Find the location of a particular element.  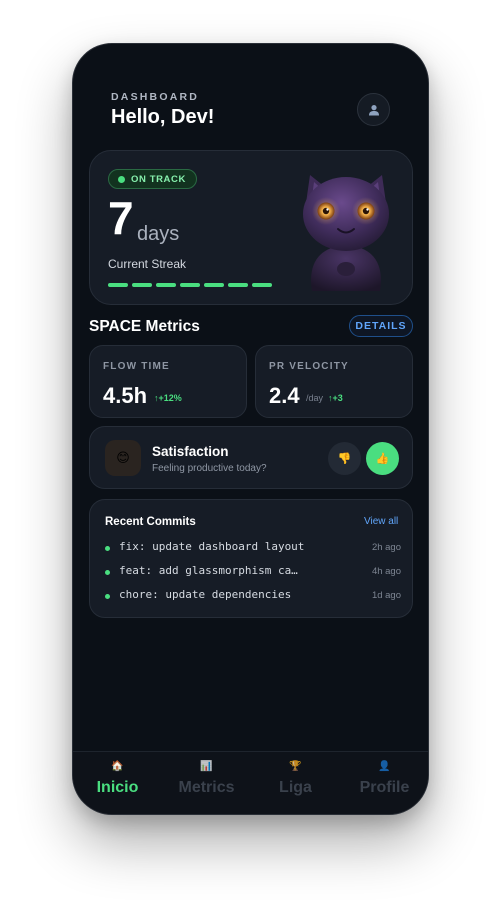

commit-item: feat: add glassmorphism ca… 4h ago is located at coordinates (253, 572).